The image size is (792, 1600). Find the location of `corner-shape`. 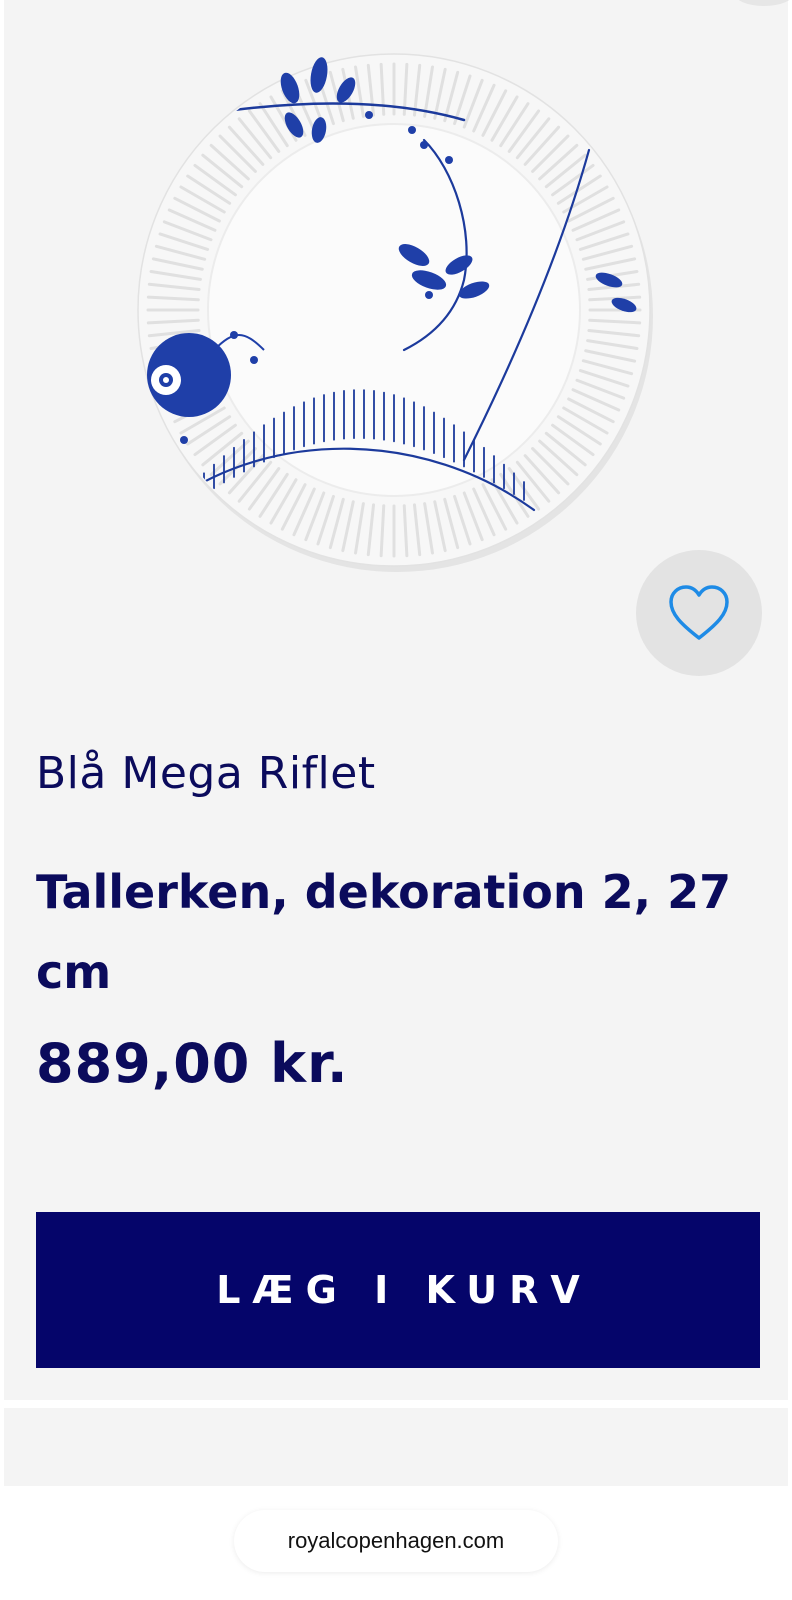

corner-shape is located at coordinates (763, 3).